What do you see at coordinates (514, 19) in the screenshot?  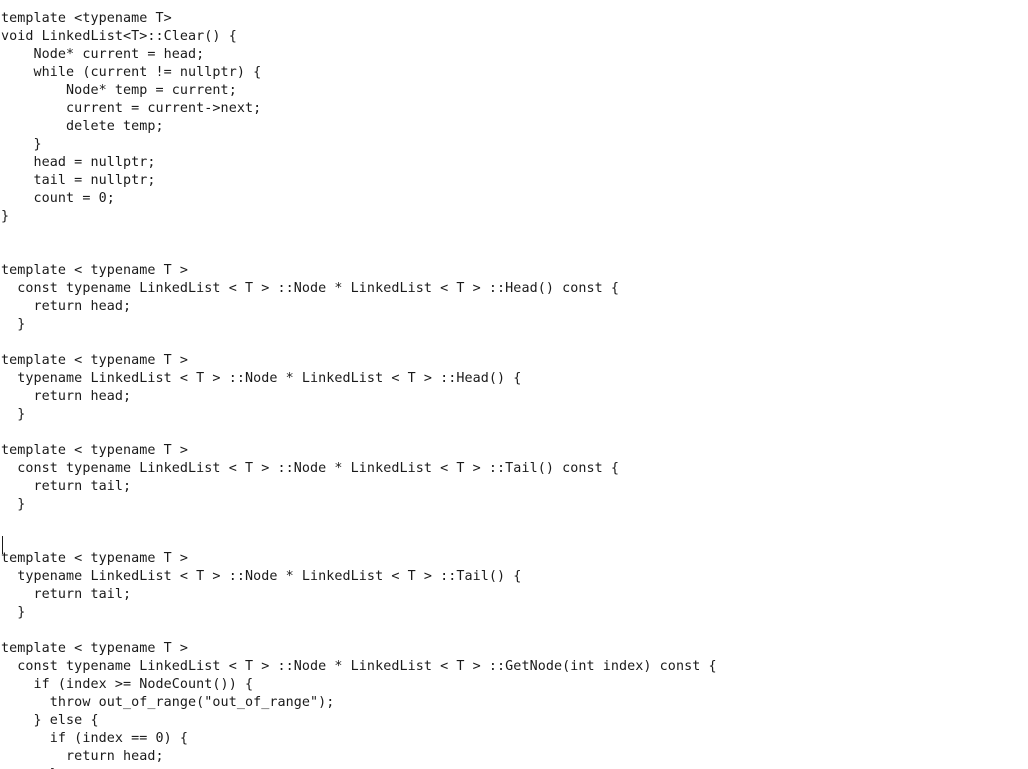 I see `code-line: template <typename T>` at bounding box center [514, 19].